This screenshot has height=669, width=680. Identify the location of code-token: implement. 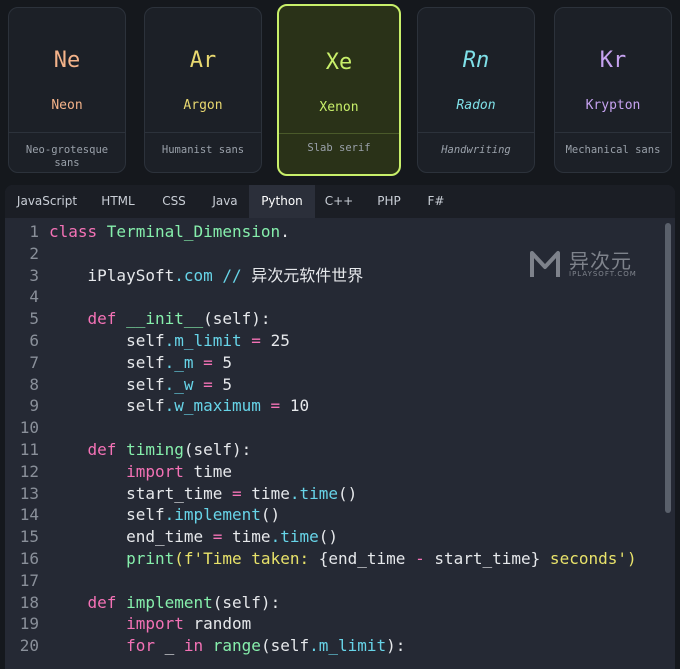
(169, 602).